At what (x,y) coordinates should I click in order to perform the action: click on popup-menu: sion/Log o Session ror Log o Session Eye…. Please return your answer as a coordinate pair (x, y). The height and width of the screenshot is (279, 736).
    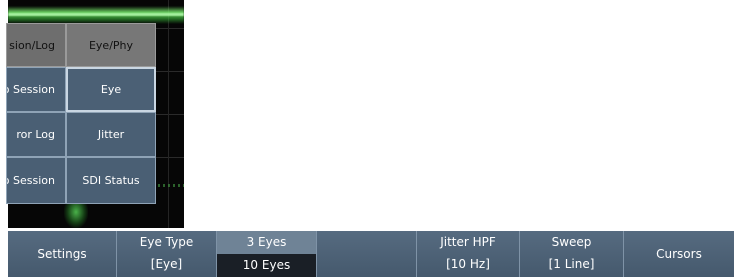
    Looking at the image, I should click on (81, 113).